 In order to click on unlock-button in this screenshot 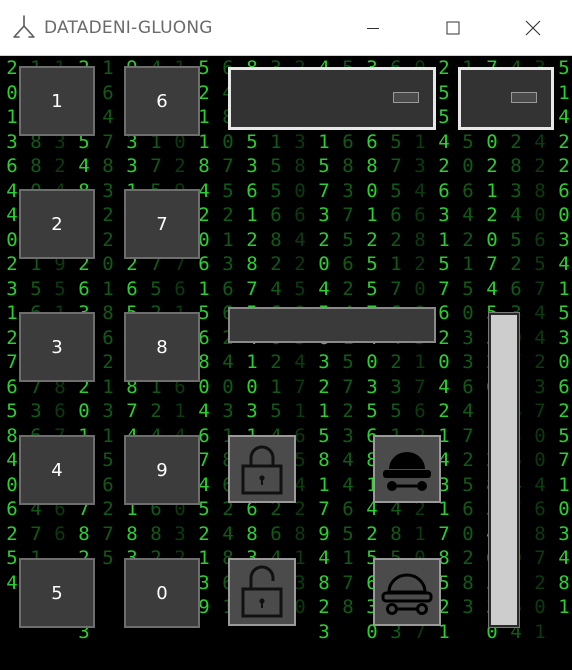, I will do `click(262, 592)`.